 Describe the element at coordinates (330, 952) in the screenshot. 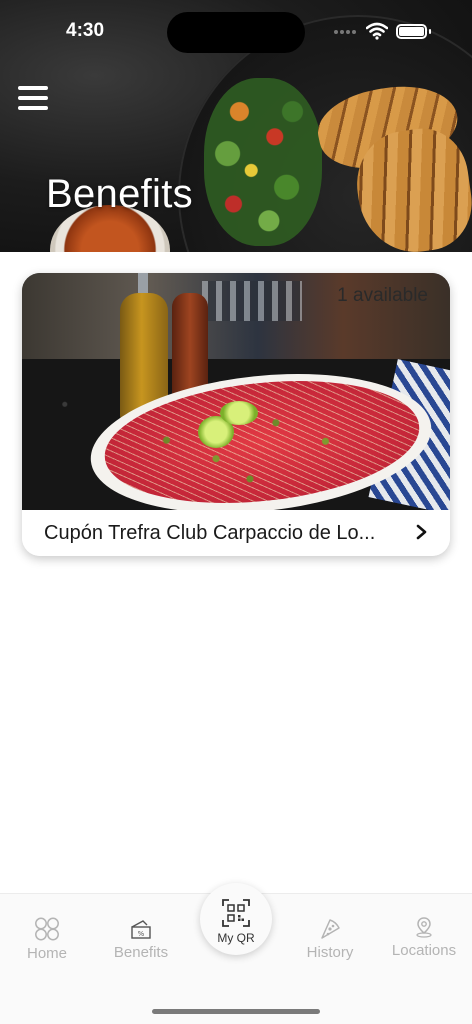

I see `tab-history-label: History` at that location.